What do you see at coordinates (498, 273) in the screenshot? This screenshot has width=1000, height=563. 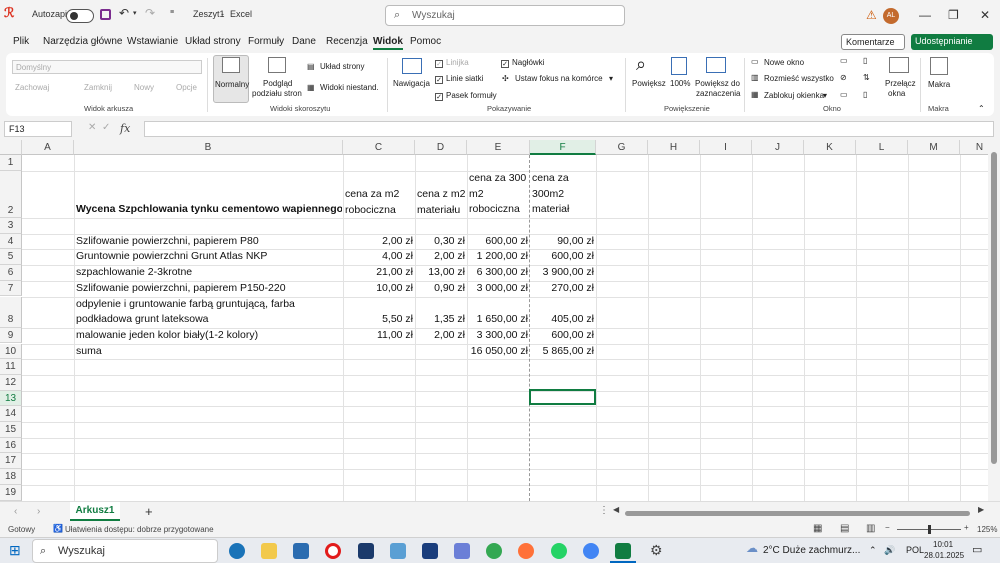 I see `cell-total-labor: 6 300,00 zł` at bounding box center [498, 273].